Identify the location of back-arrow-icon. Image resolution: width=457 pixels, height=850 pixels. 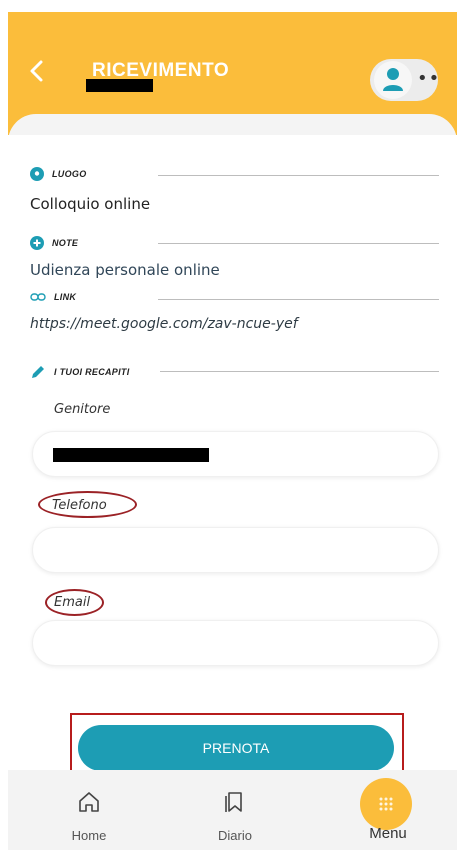
(37, 71).